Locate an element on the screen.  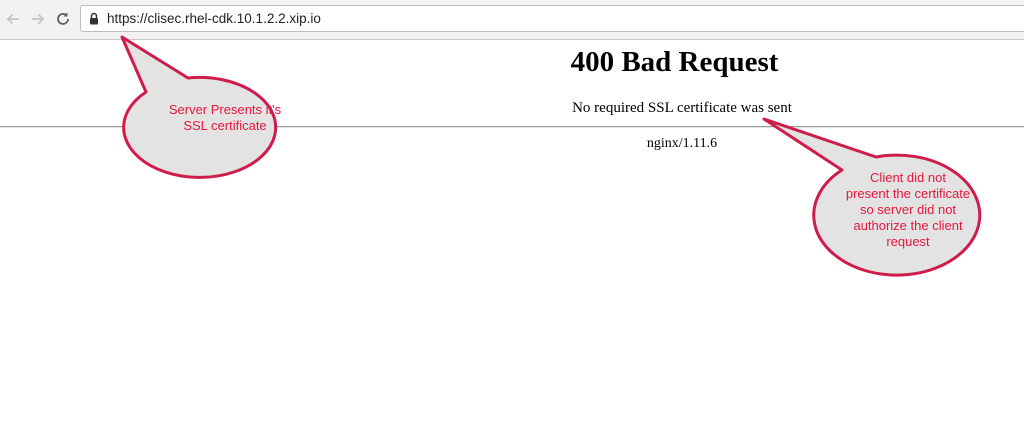
server-callout-line: Server Presents it's is located at coordinates (225, 109).